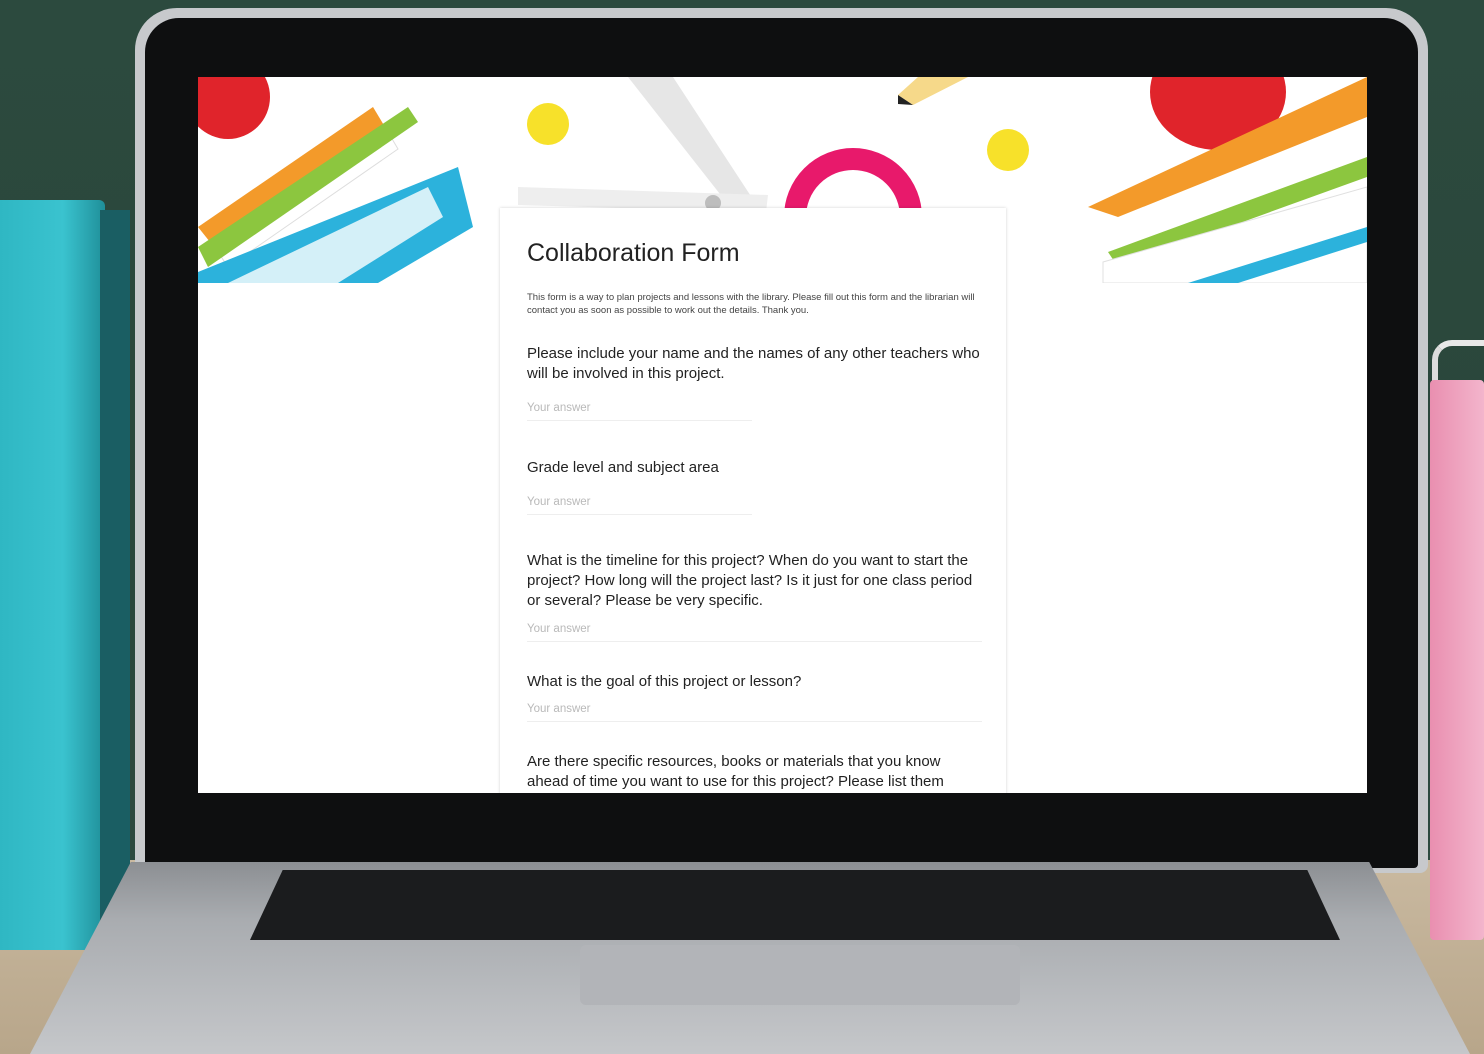 The height and width of the screenshot is (1054, 1484). Describe the element at coordinates (933, 91) in the screenshot. I see `pencil-icon` at that location.